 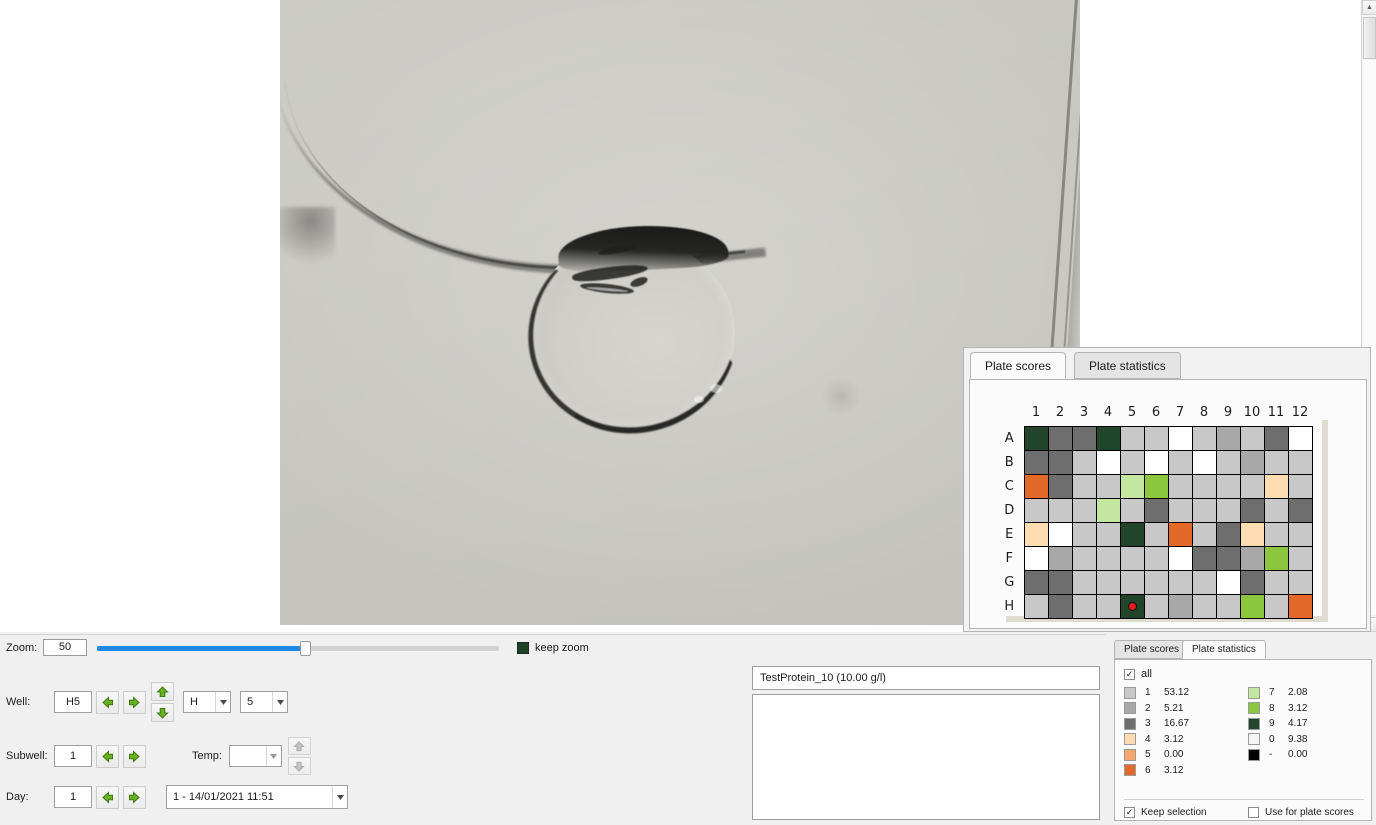 I want to click on use-for-plate-scores-checkbox-box, so click(x=1253, y=812).